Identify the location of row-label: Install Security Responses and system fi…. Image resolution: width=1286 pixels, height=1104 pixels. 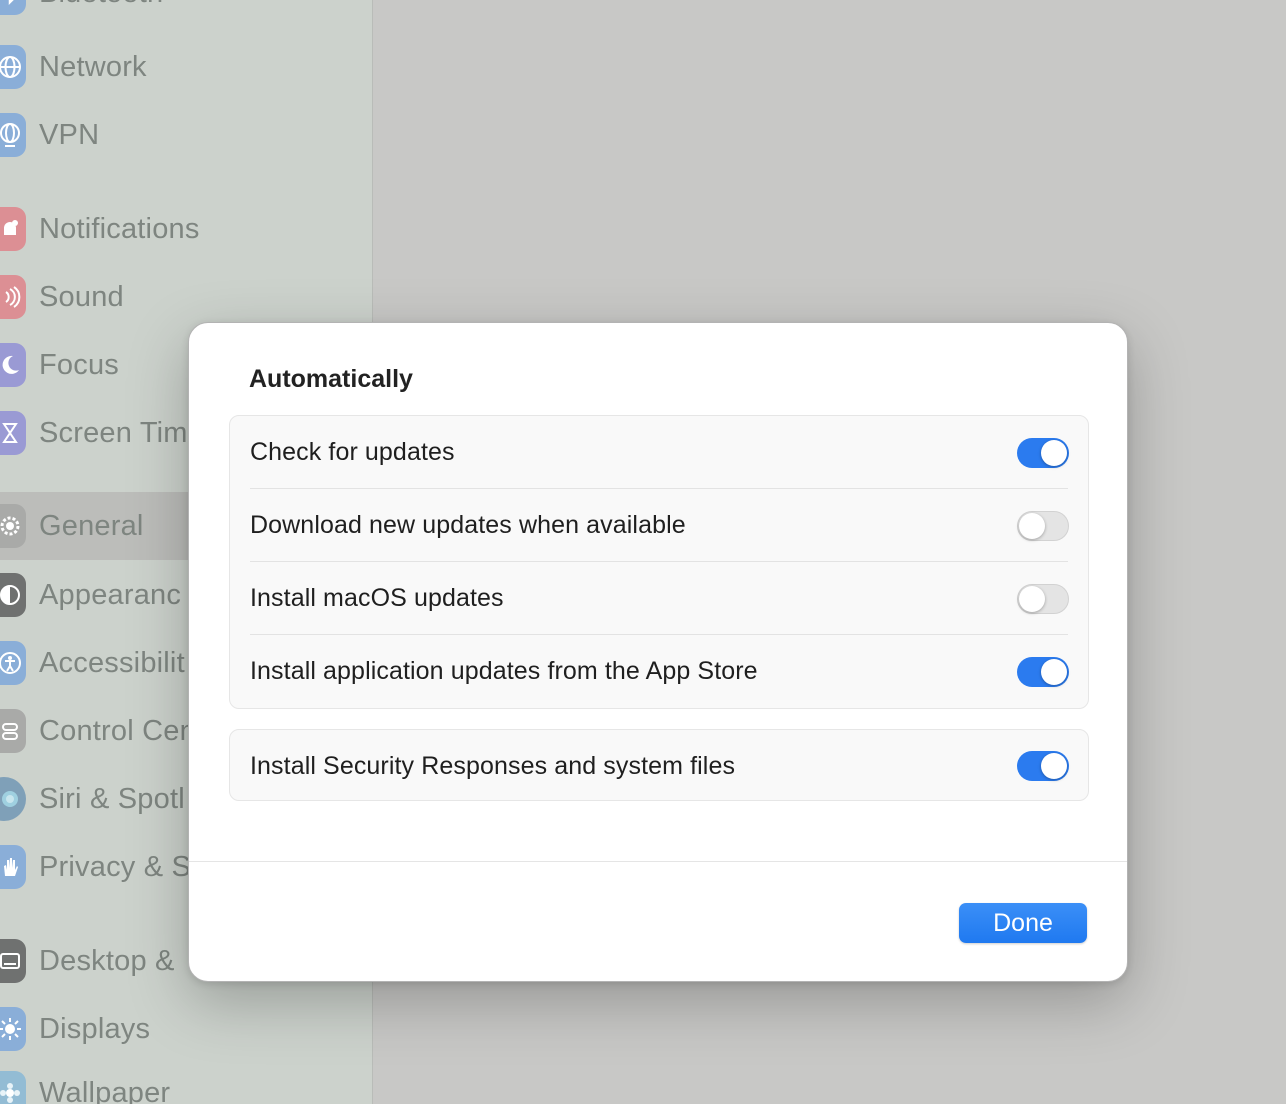
(493, 765).